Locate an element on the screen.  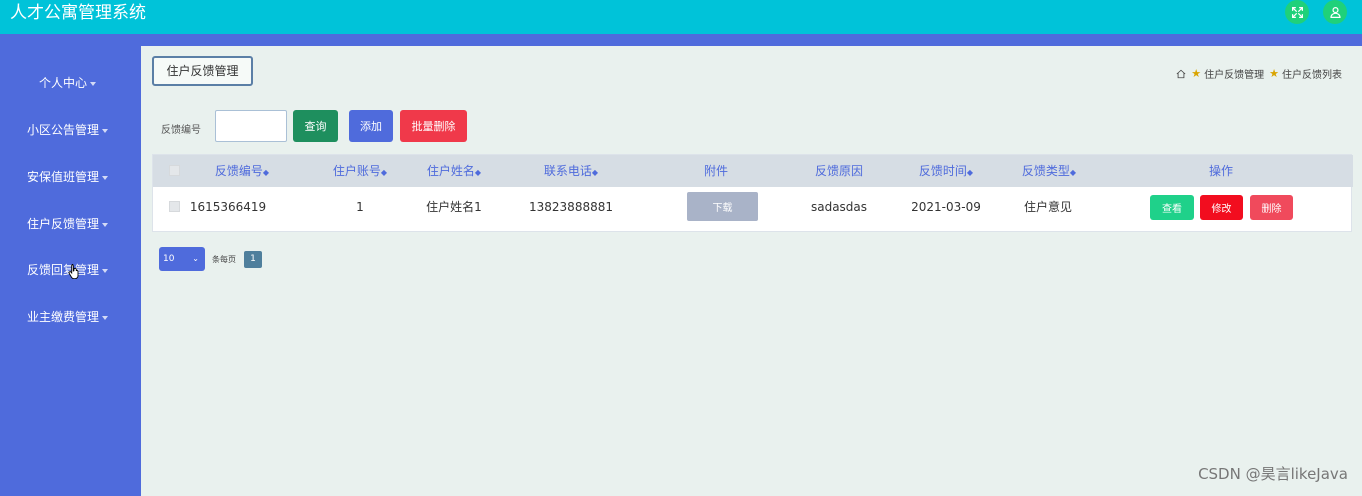
add-button: 添加 is located at coordinates (371, 126).